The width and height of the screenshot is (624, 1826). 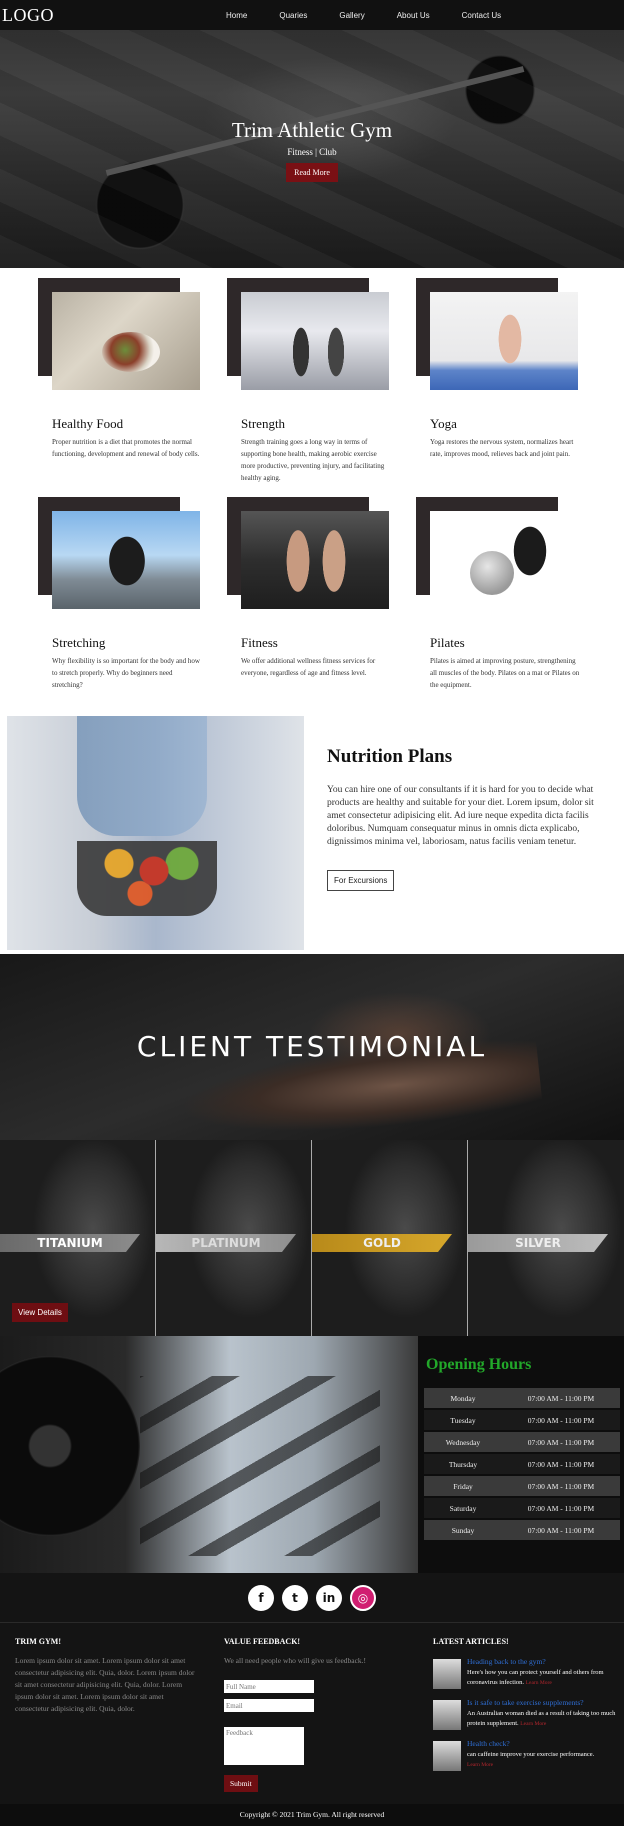 What do you see at coordinates (525, 1702) in the screenshot?
I see `article-title-link: Is it safe to take exercise supplements?` at bounding box center [525, 1702].